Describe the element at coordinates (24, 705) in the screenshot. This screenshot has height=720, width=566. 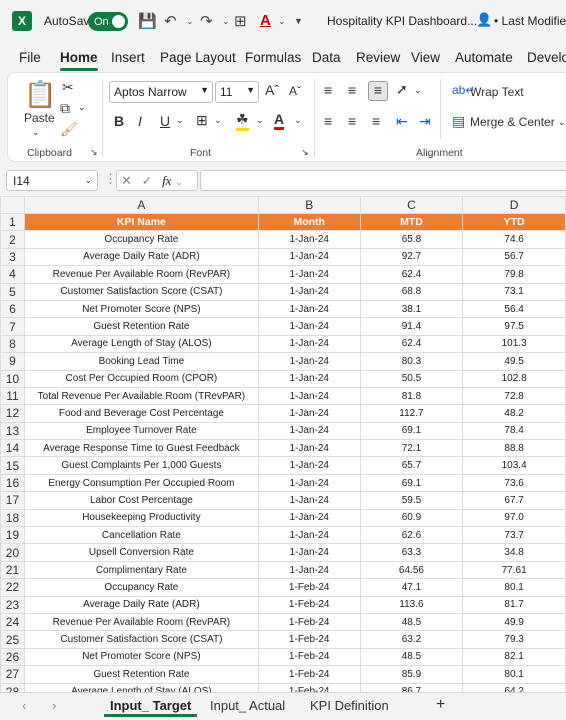
I see `scroll-left-icon: ‹` at that location.